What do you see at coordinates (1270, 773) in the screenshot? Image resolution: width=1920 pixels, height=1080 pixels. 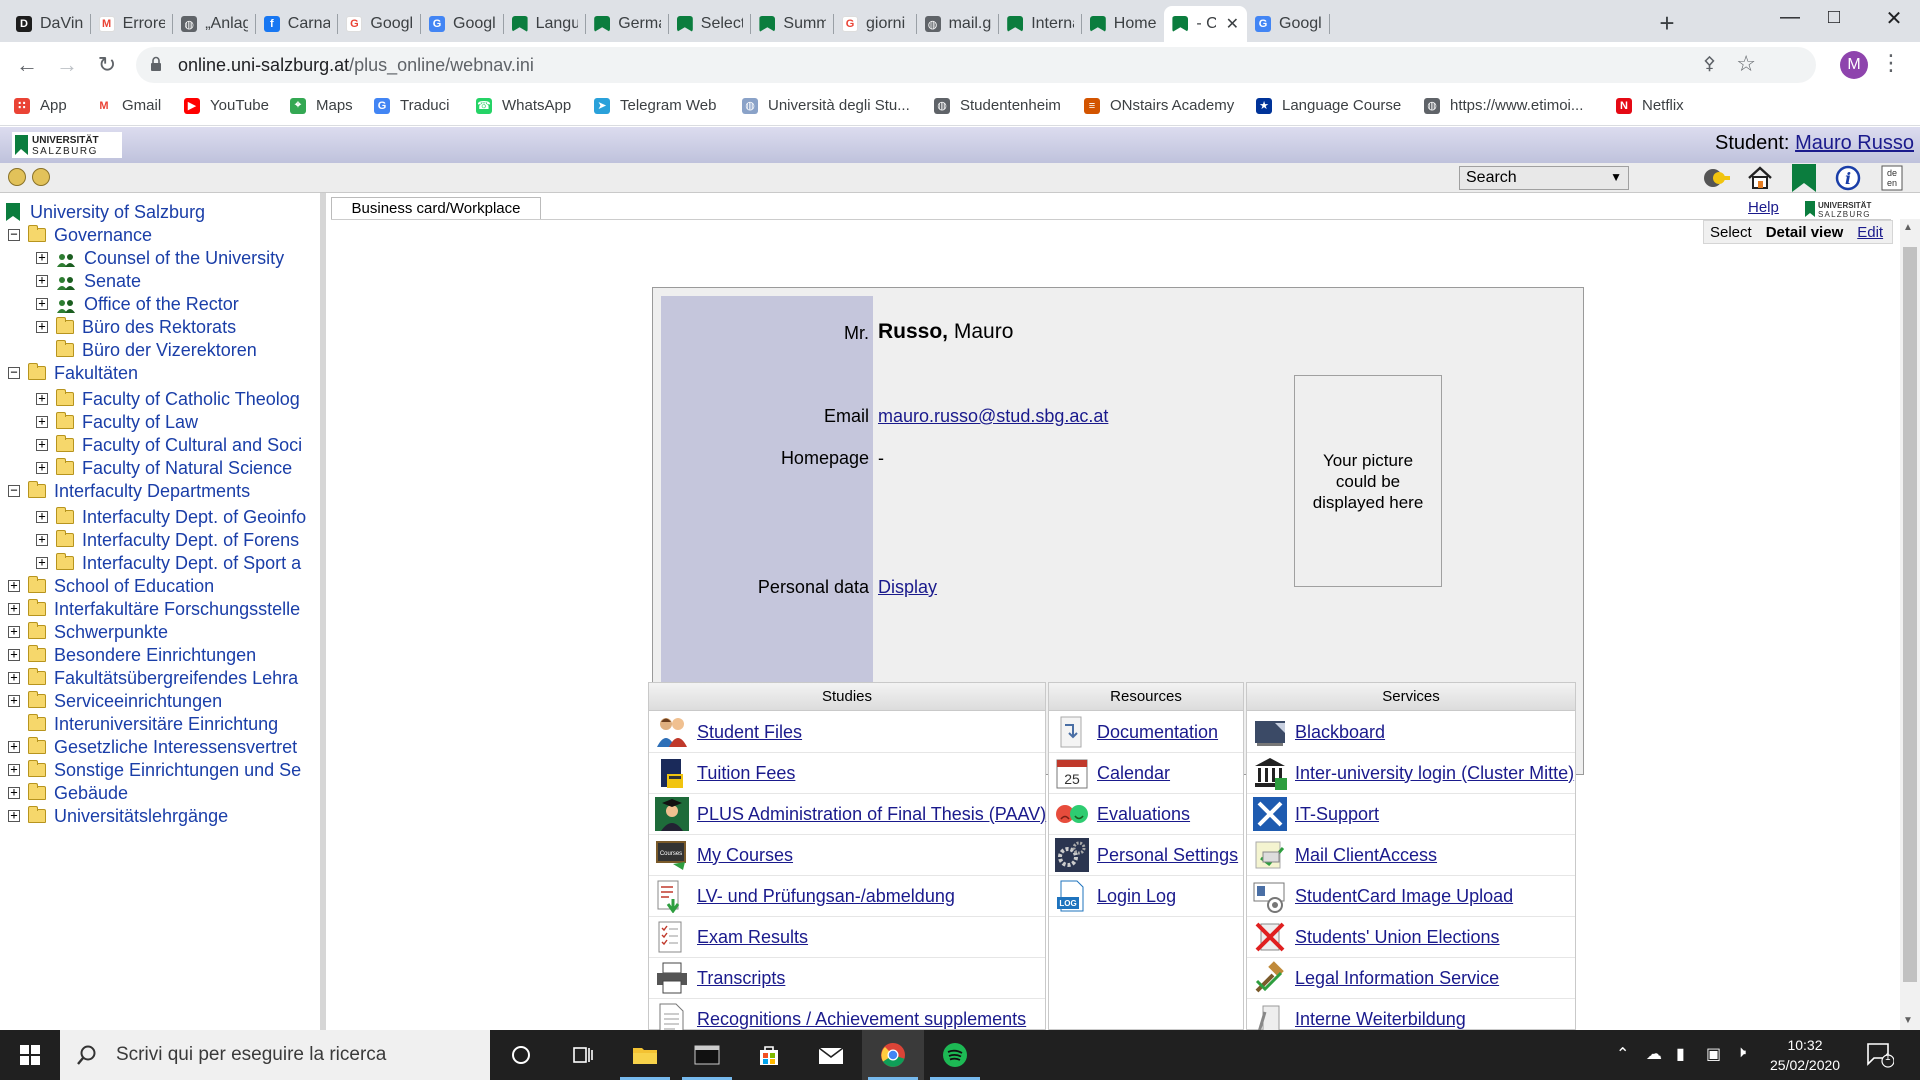 I see `institution-icon` at bounding box center [1270, 773].